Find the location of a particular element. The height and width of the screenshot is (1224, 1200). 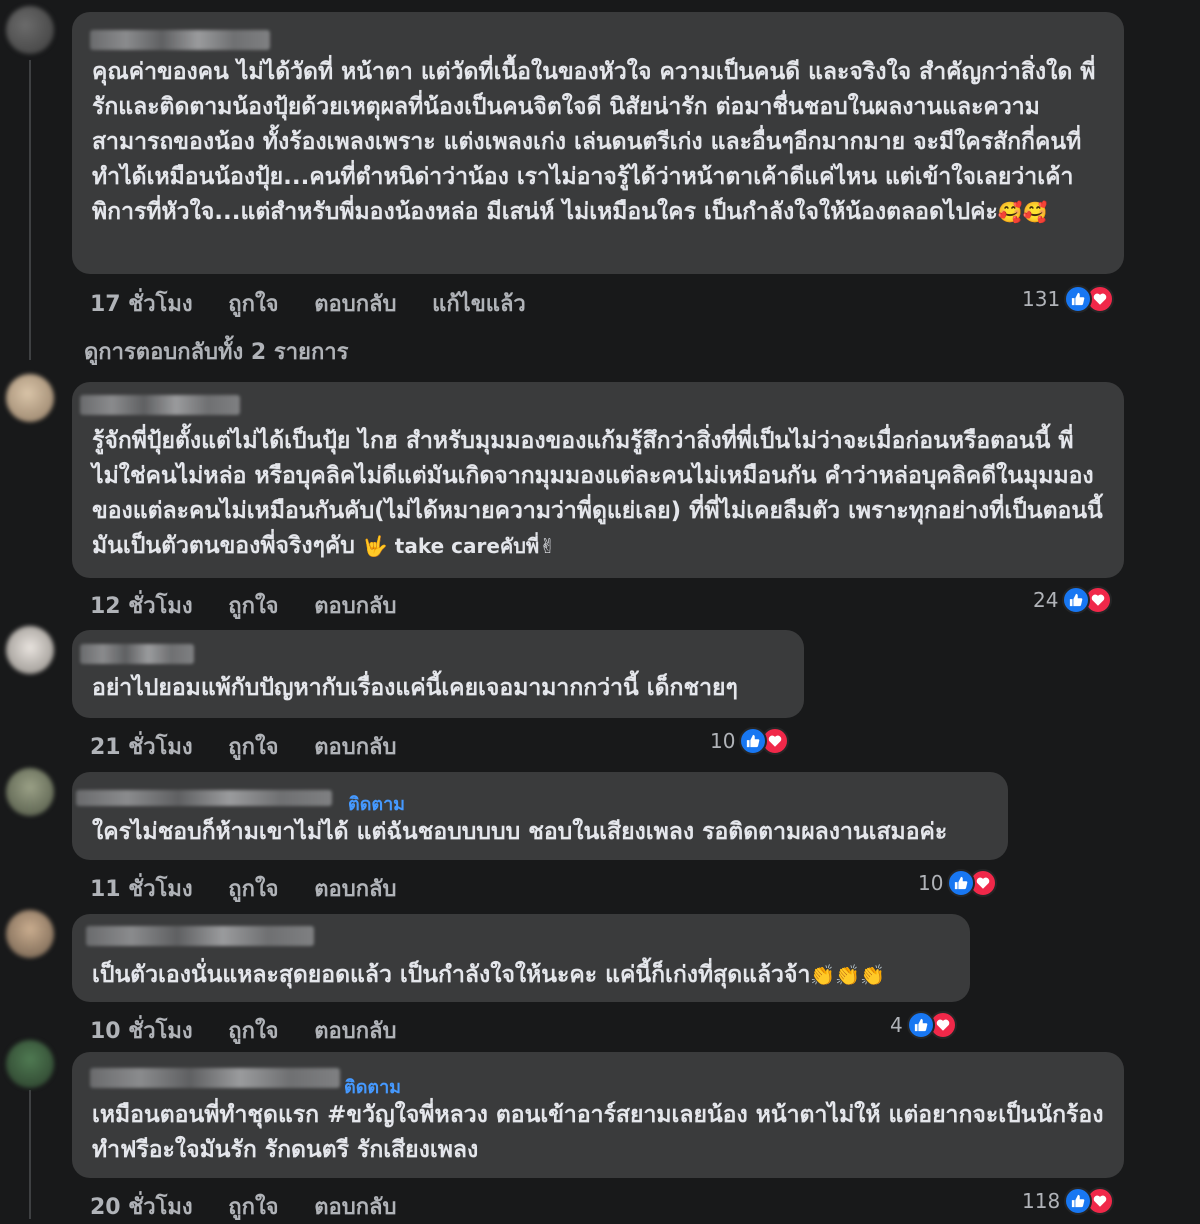

reaction-summary: 24 is located at coordinates (1073, 600).